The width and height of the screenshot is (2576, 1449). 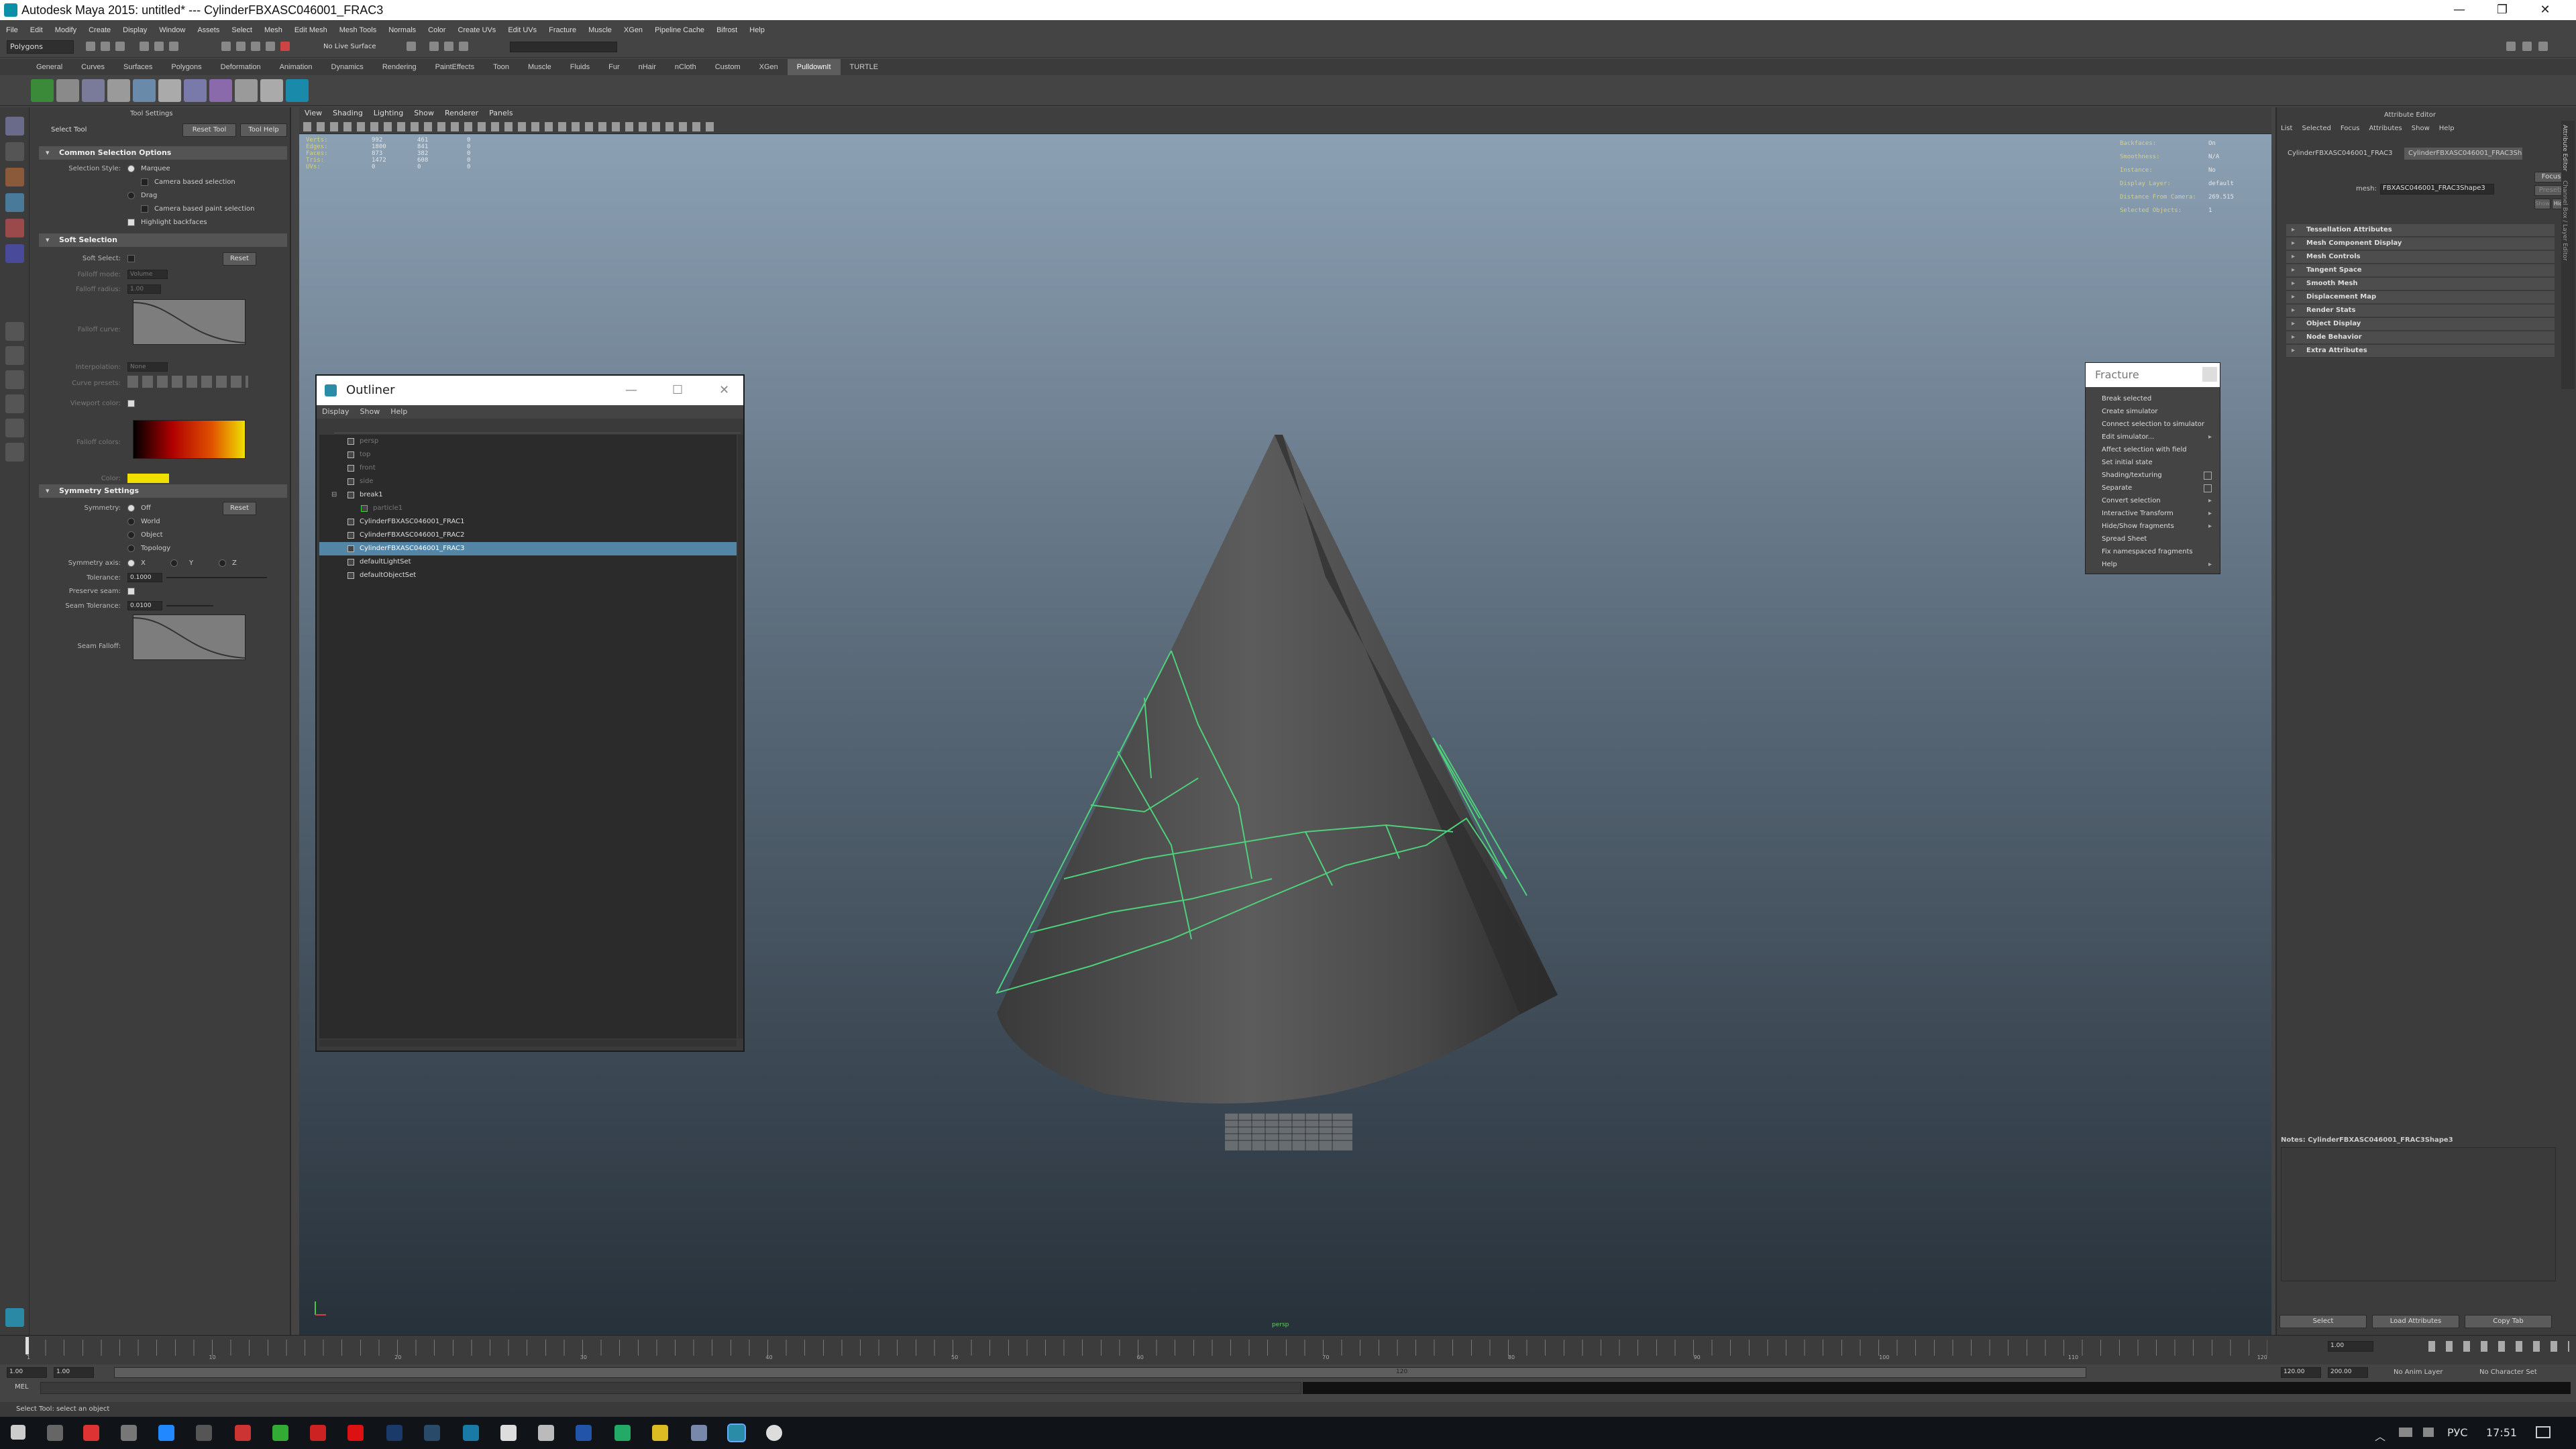 What do you see at coordinates (189, 439) in the screenshot?
I see `falloff-color-ramp` at bounding box center [189, 439].